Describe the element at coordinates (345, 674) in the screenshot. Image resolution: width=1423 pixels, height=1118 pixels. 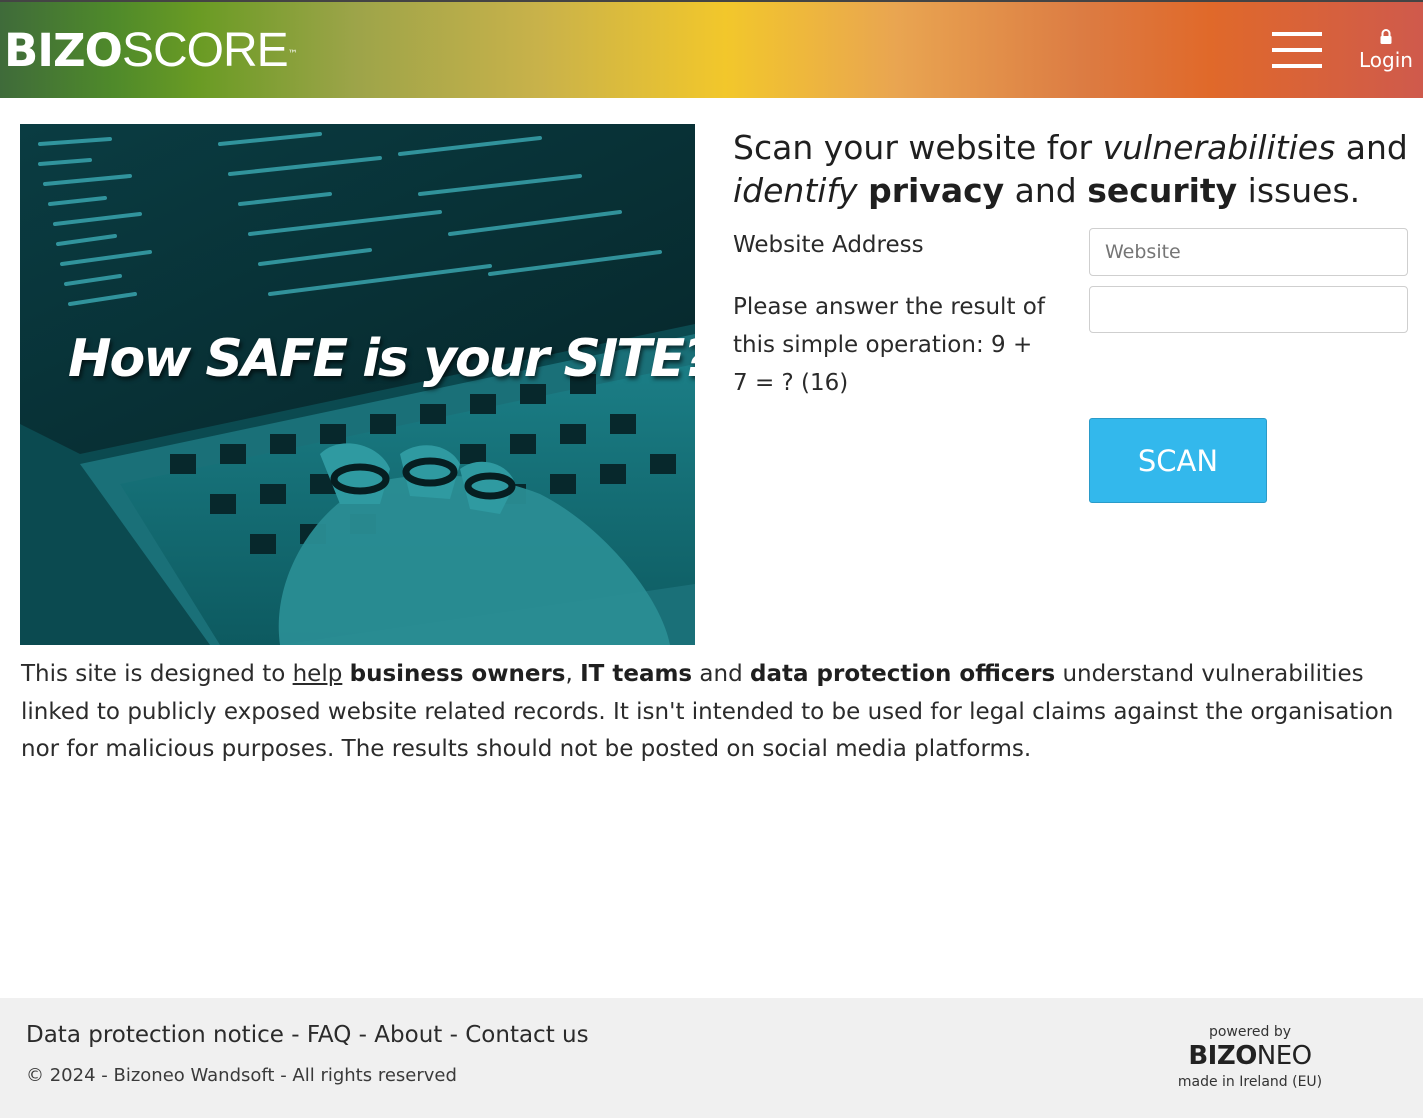
I see `desc-text` at that location.